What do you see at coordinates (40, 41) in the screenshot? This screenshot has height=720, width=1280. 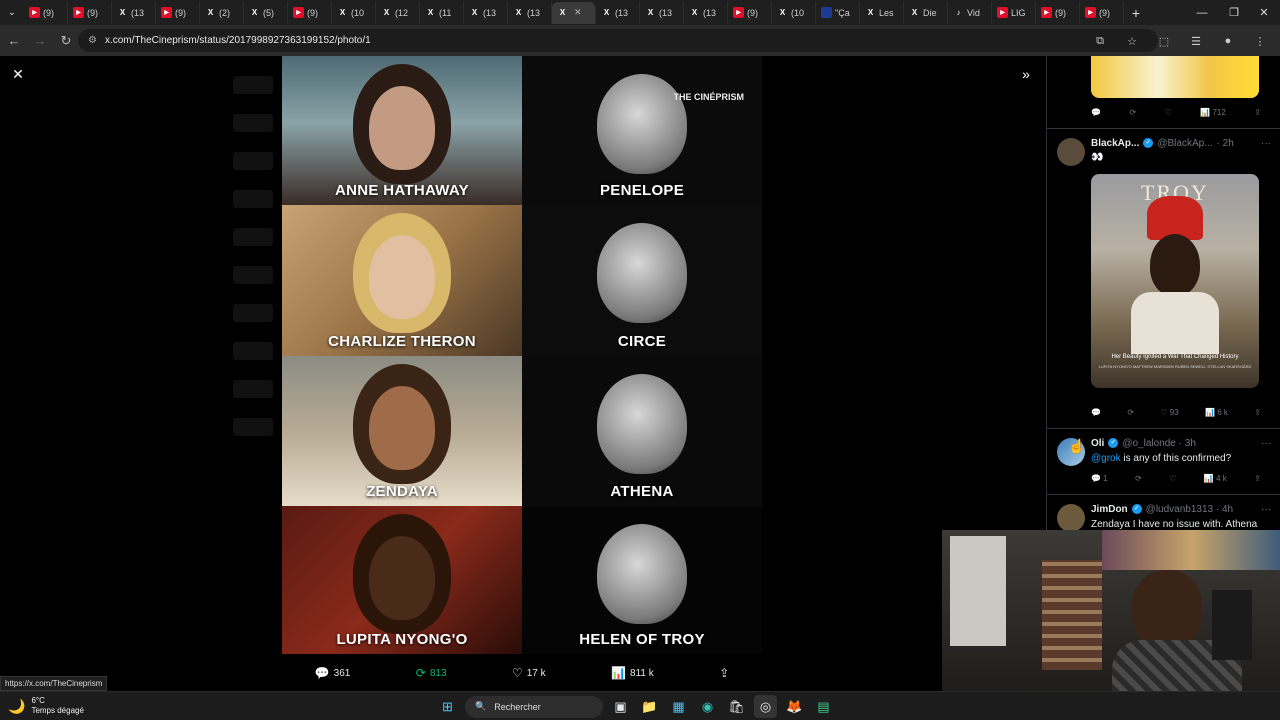 I see `forward-icon: →` at bounding box center [40, 41].